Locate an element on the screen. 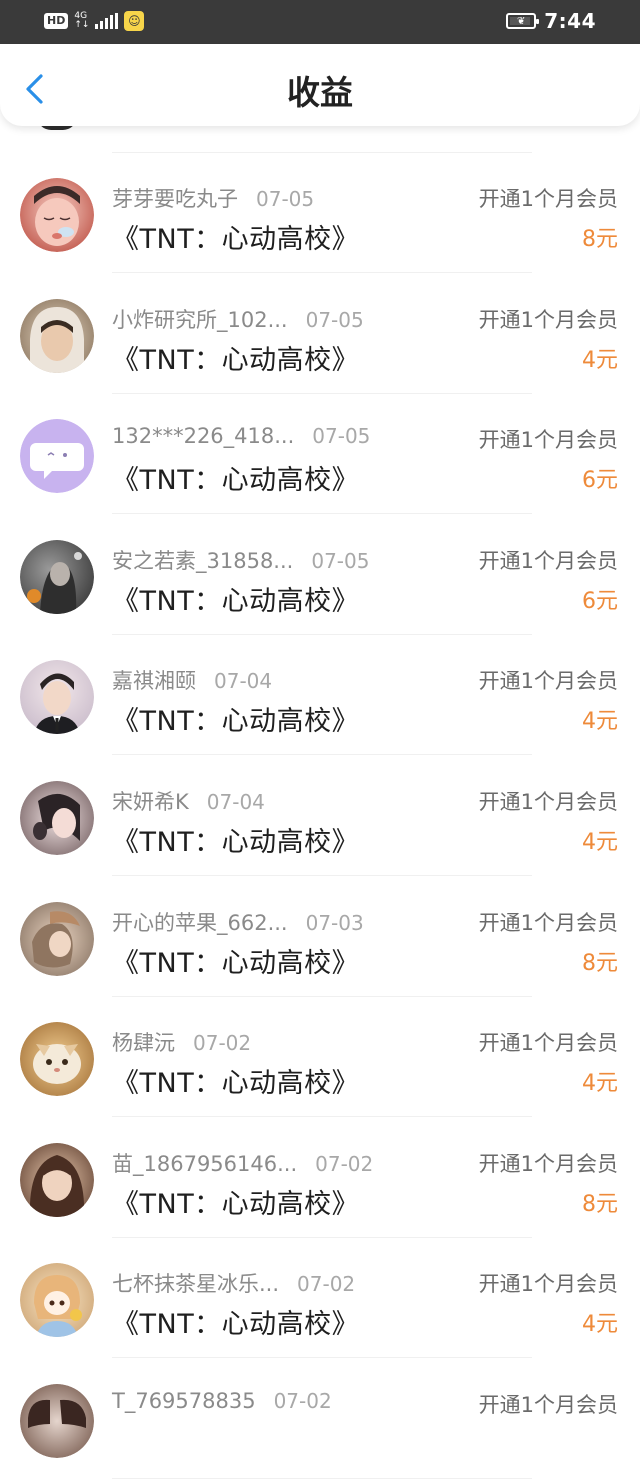 This screenshot has height=1479, width=640. status-right: ❦ 7:44 is located at coordinates (551, 21).